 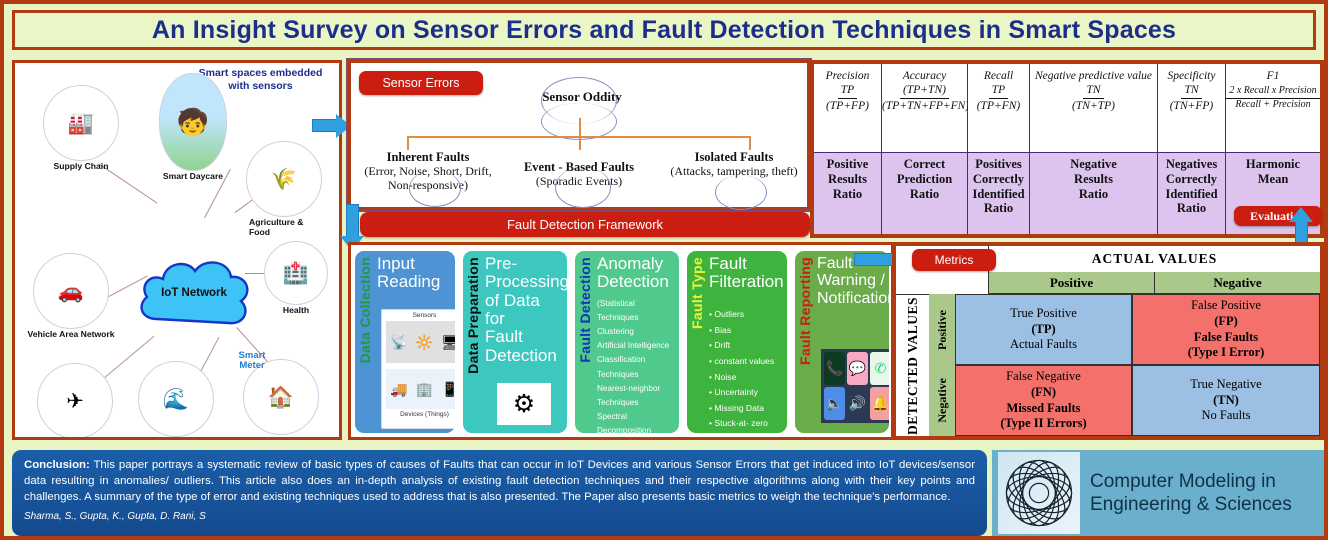 I want to click on iot-node-weather: 🌊 Weather, Flood, Disaster Monitoring, so click(x=176, y=400).